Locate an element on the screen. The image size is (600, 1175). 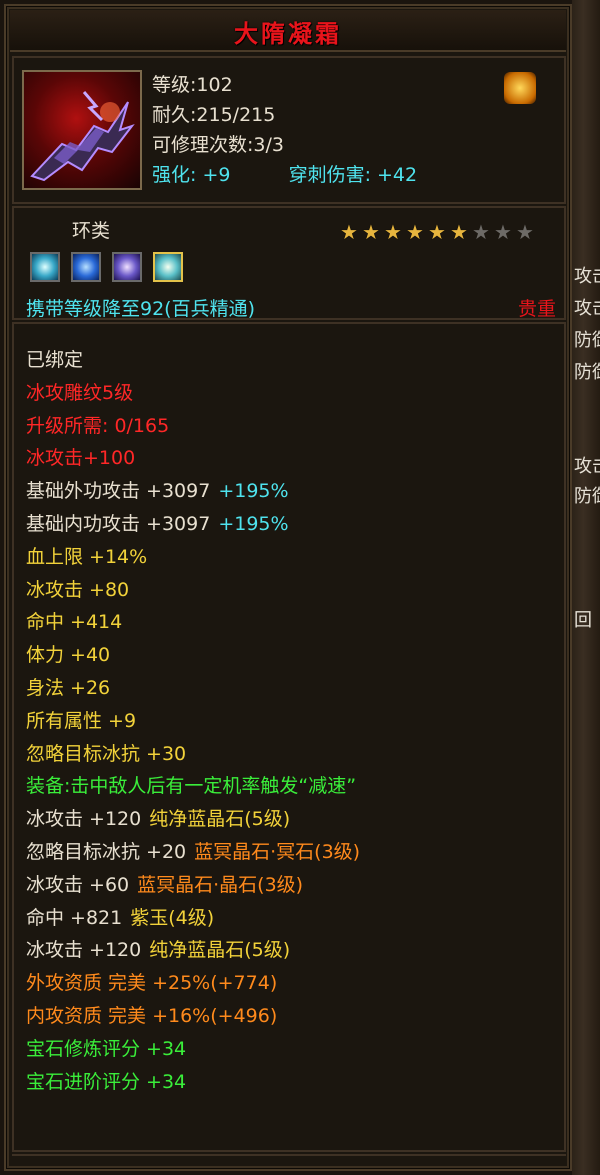
attribute-line: 体力 +40 is located at coordinates (193, 655).